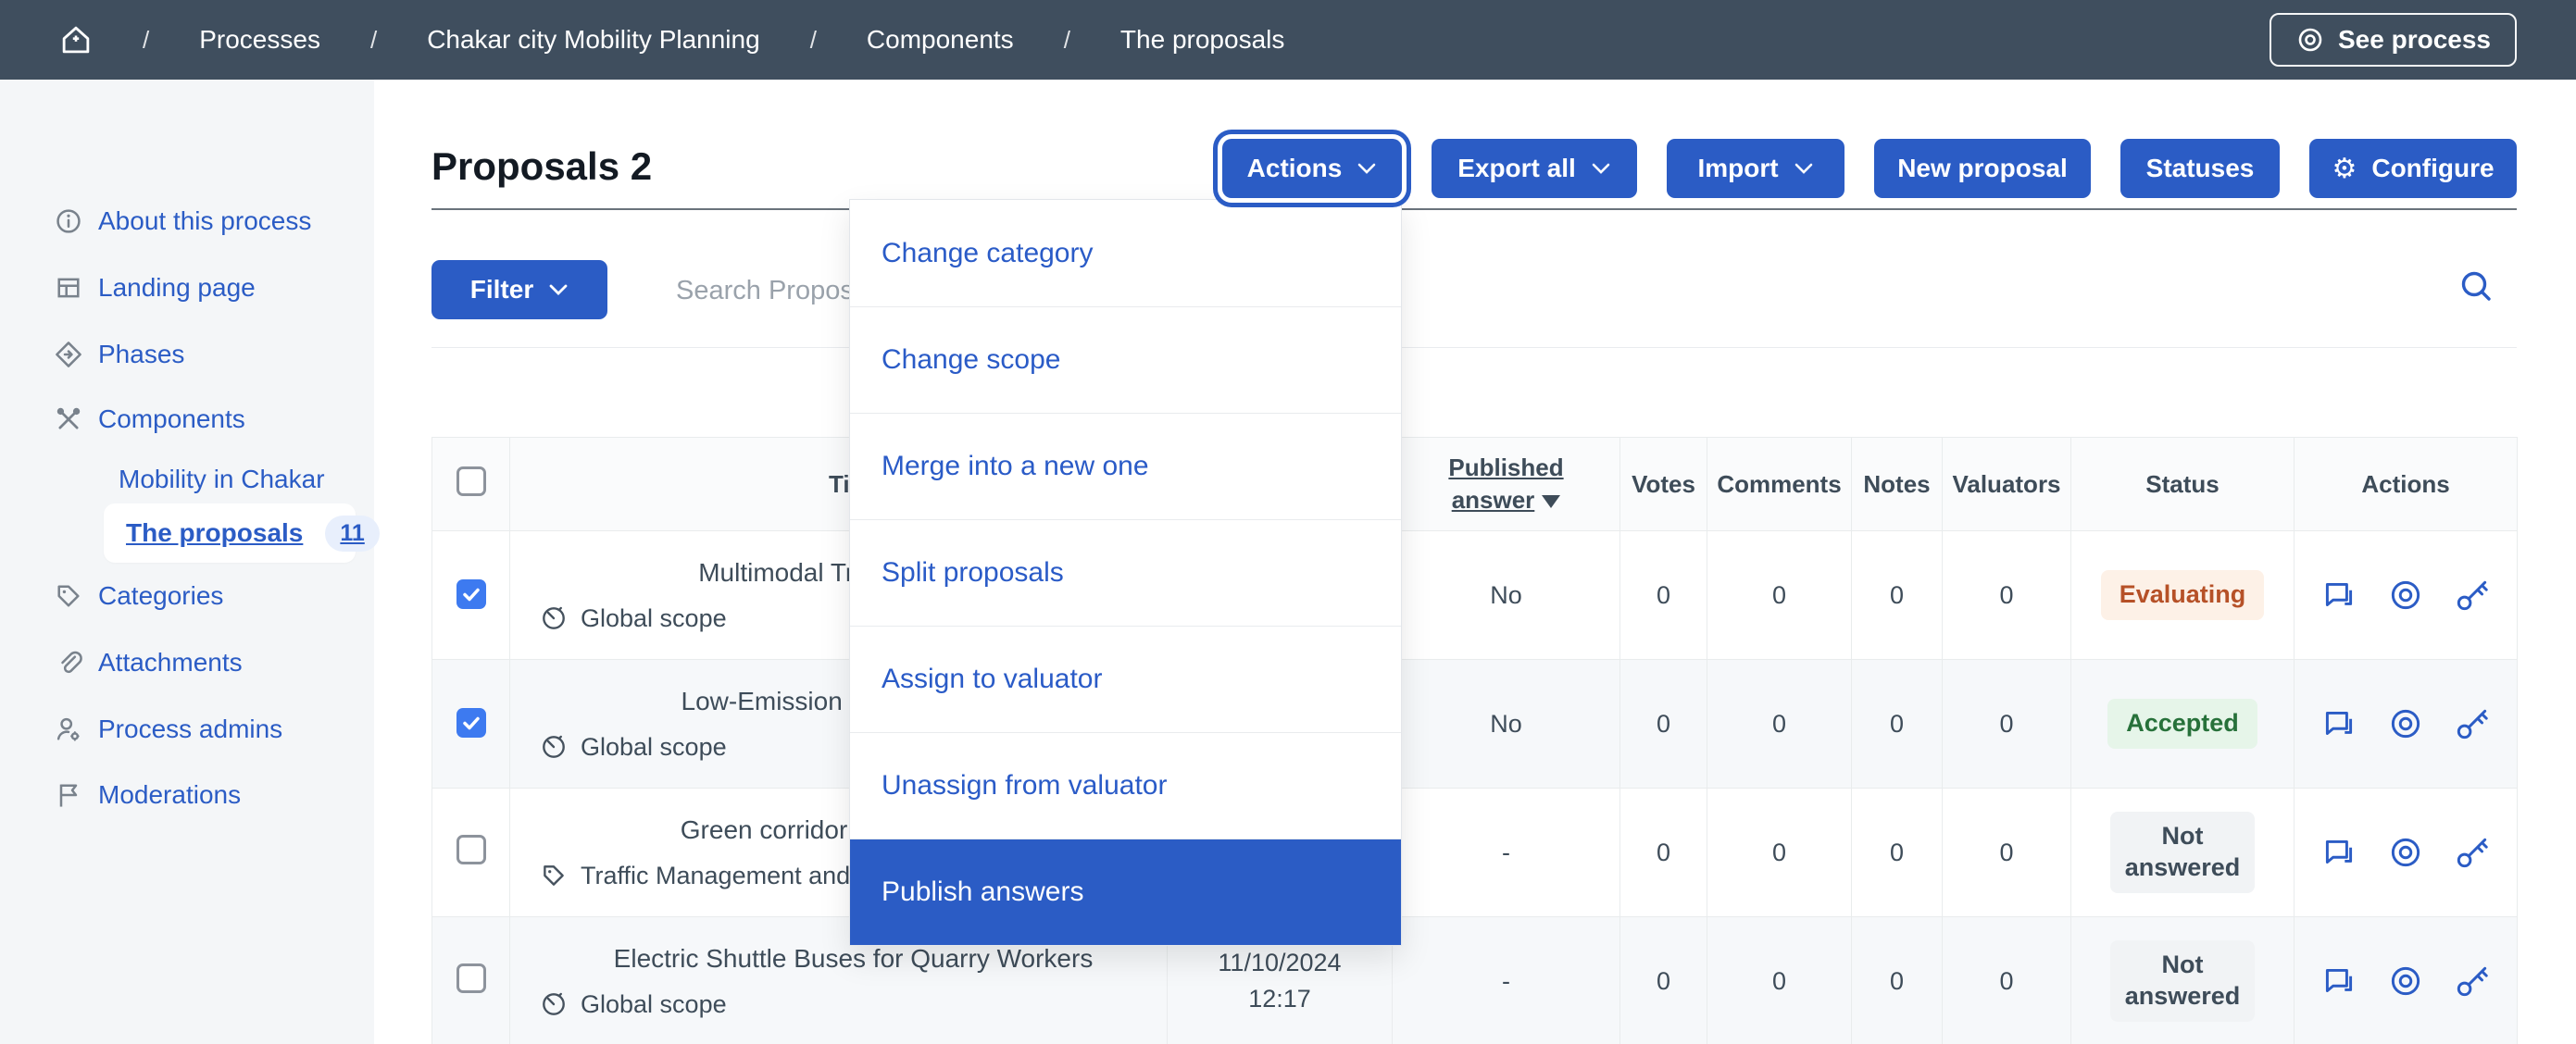  I want to click on status-badge: Accepted, so click(2182, 724).